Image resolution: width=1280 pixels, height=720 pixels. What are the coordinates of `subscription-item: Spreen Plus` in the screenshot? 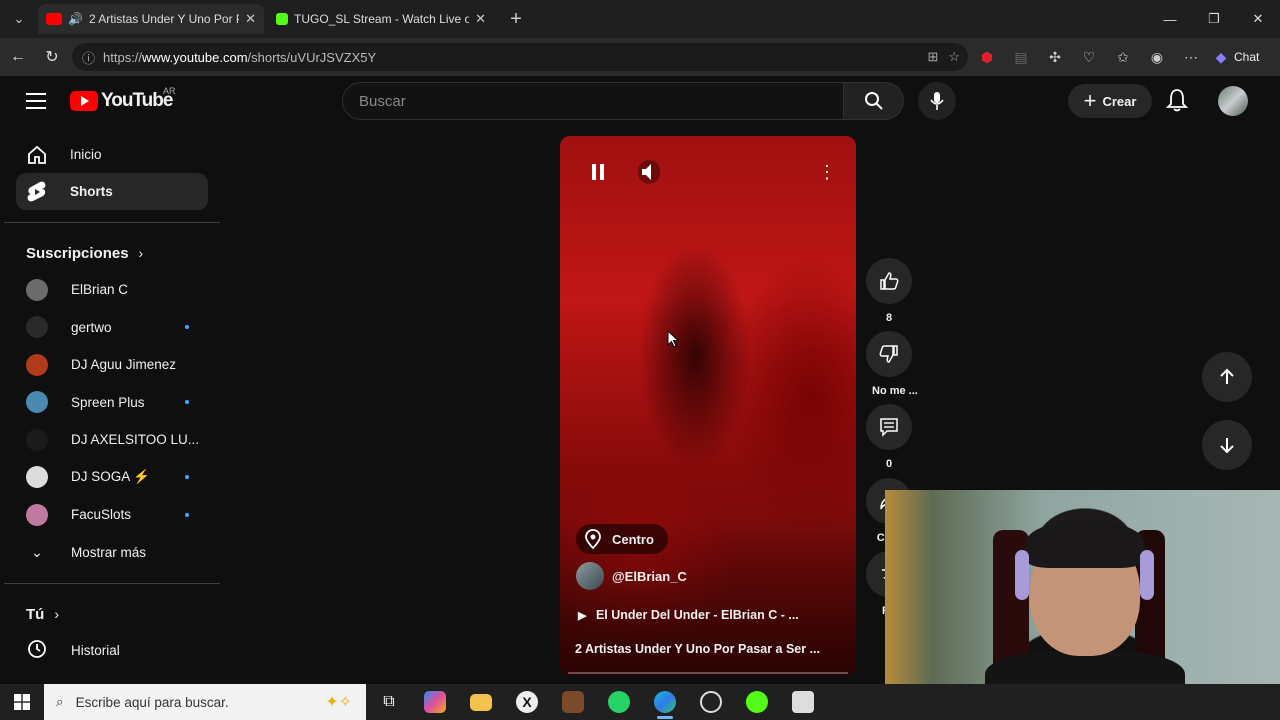 It's located at (112, 403).